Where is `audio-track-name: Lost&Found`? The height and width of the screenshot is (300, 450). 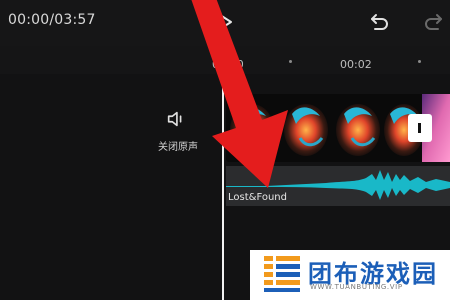 audio-track-name: Lost&Found is located at coordinates (257, 197).